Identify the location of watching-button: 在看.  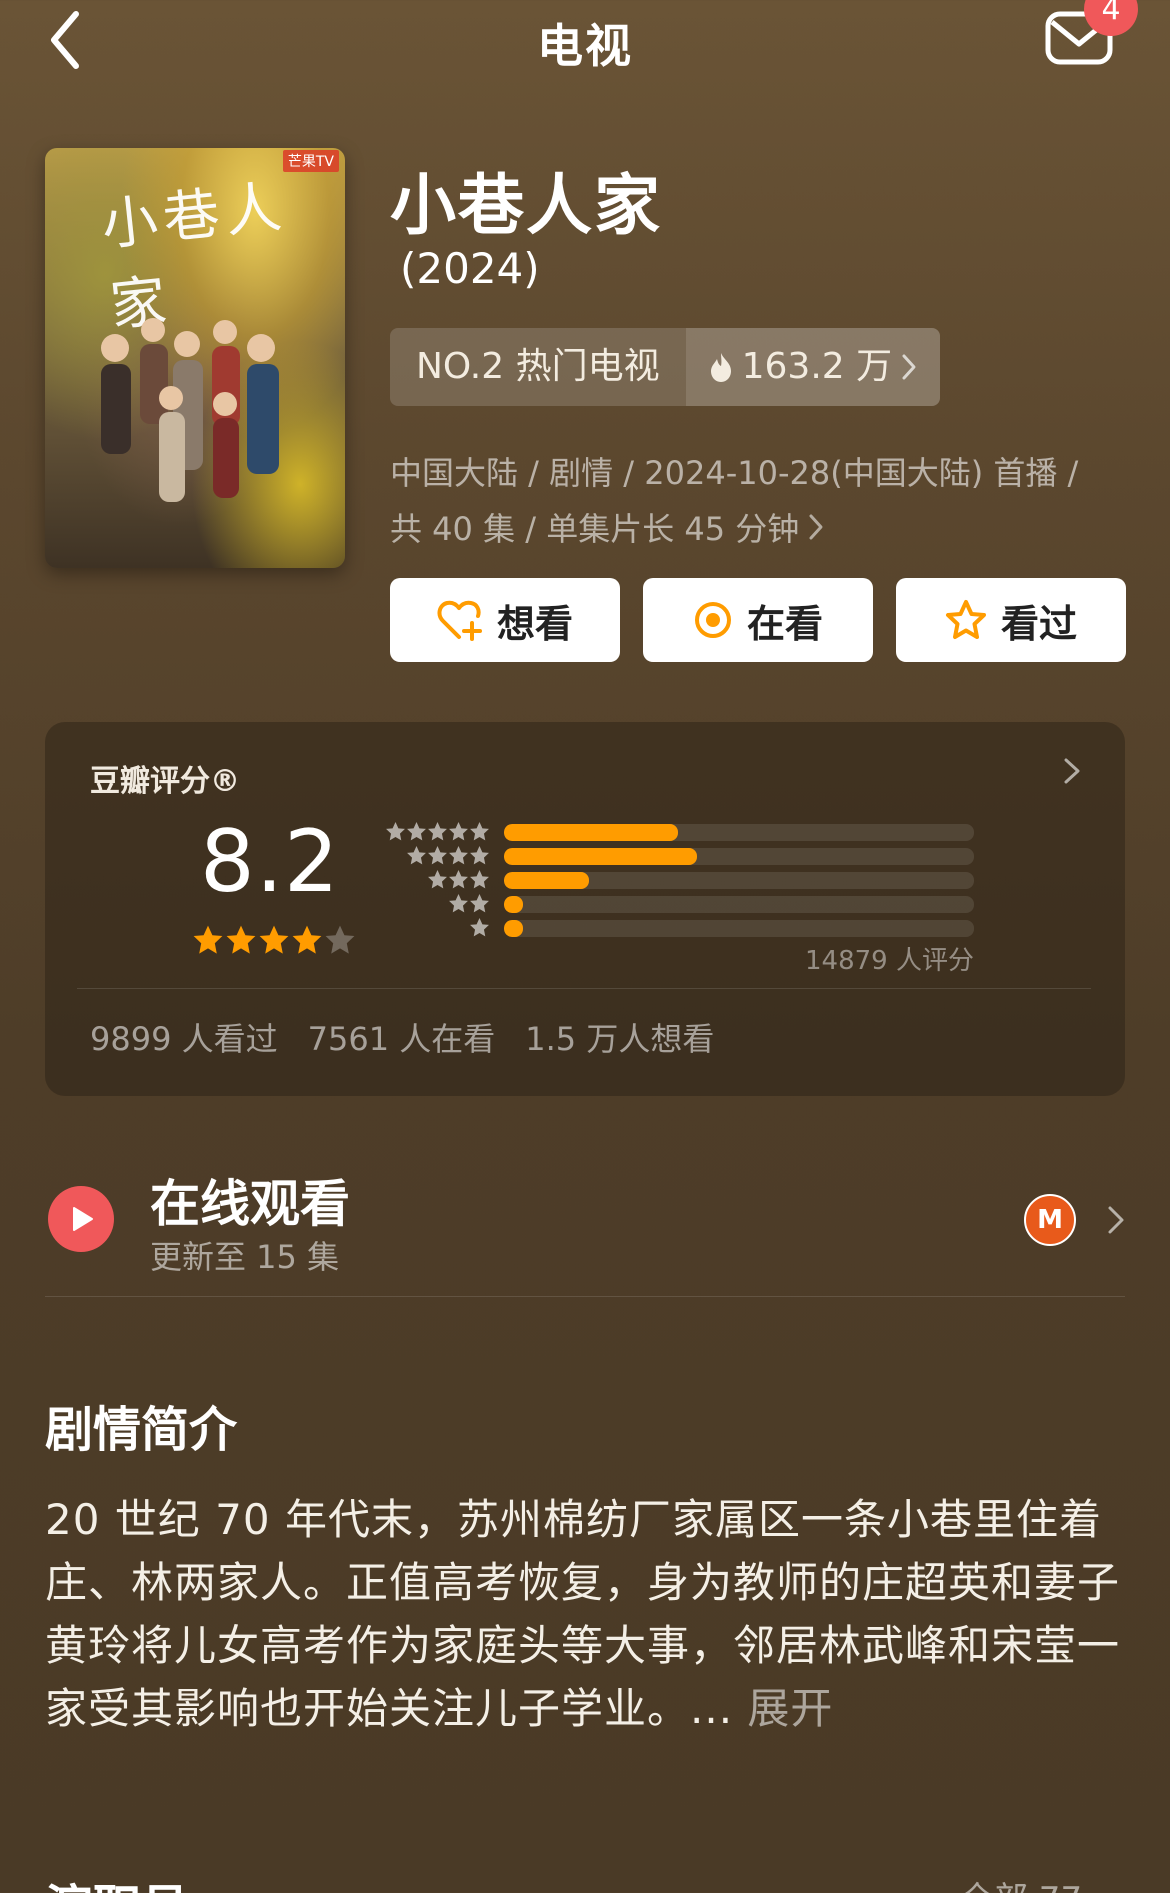
(758, 620).